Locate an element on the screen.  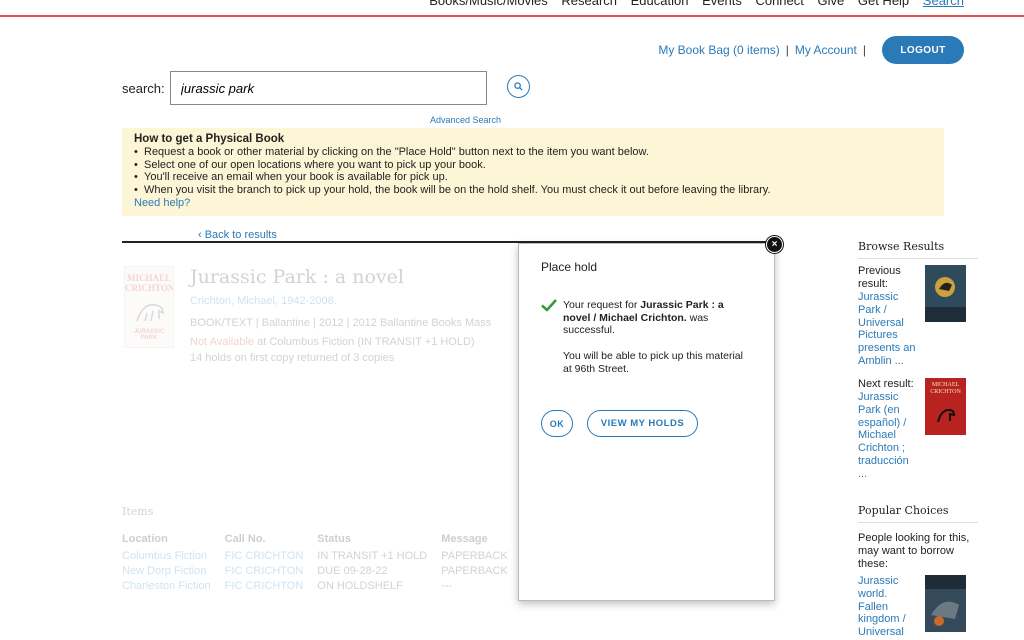
nav-search-label: Search is located at coordinates (943, 4).